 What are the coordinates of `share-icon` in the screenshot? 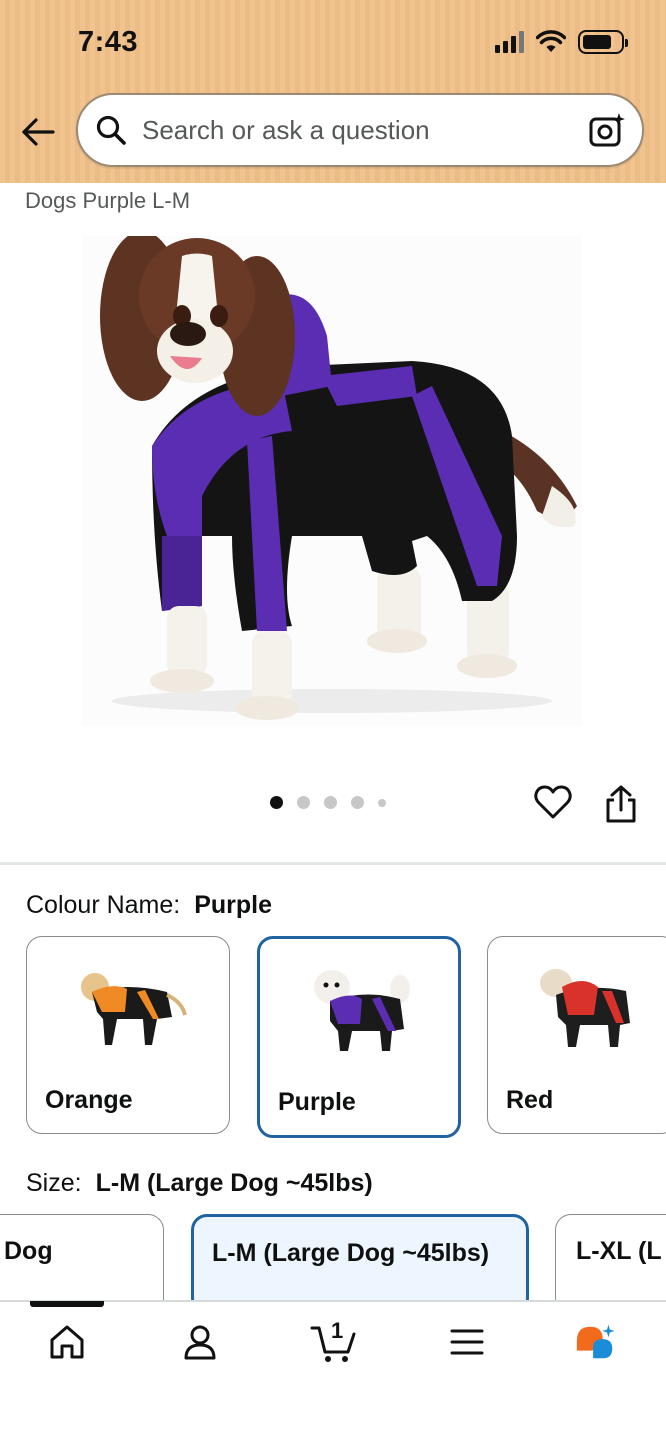 It's located at (621, 804).